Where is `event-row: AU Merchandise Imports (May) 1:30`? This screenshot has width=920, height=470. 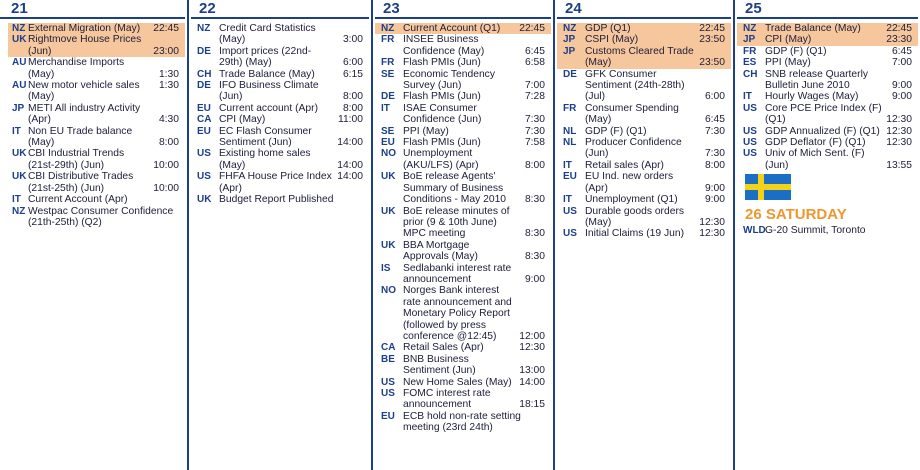 event-row: AU Merchandise Imports (May) 1:30 is located at coordinates (96, 68).